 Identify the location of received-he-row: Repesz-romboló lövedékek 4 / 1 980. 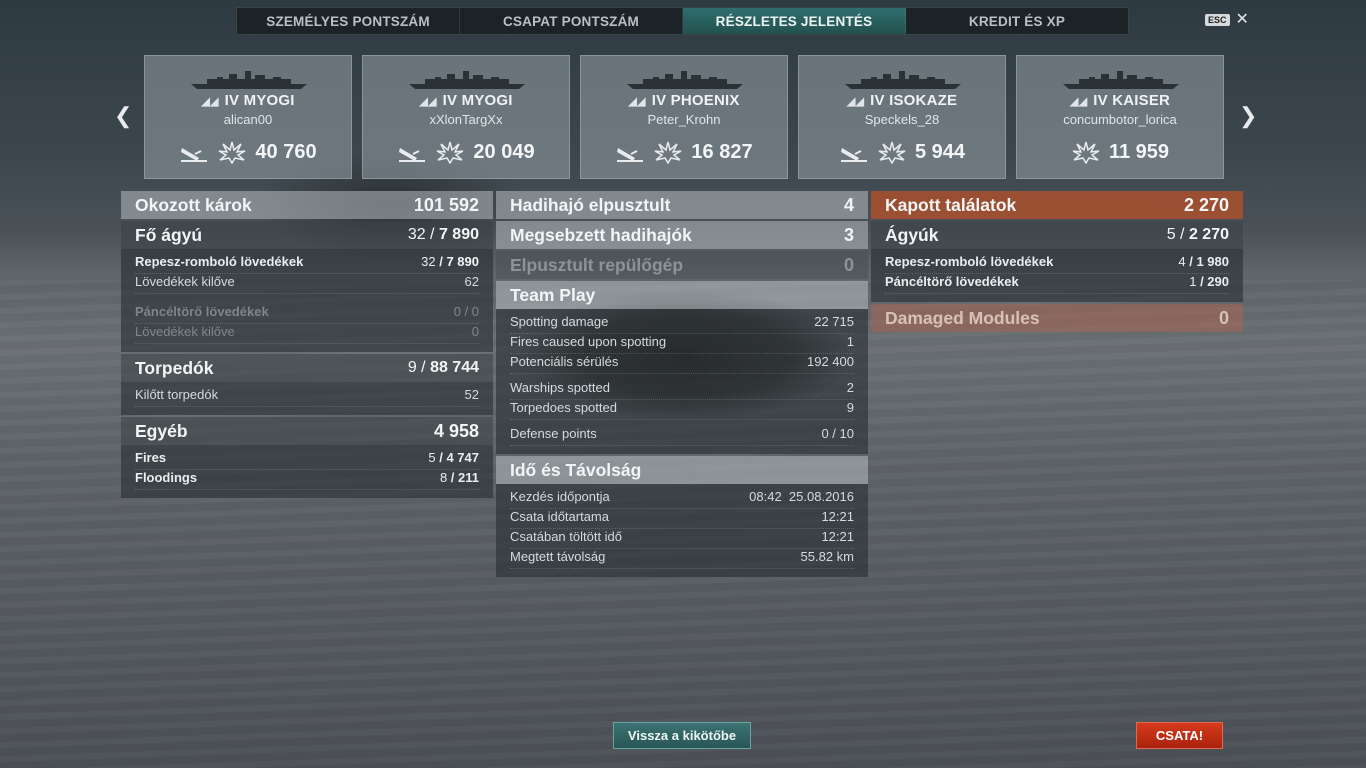
(1057, 264).